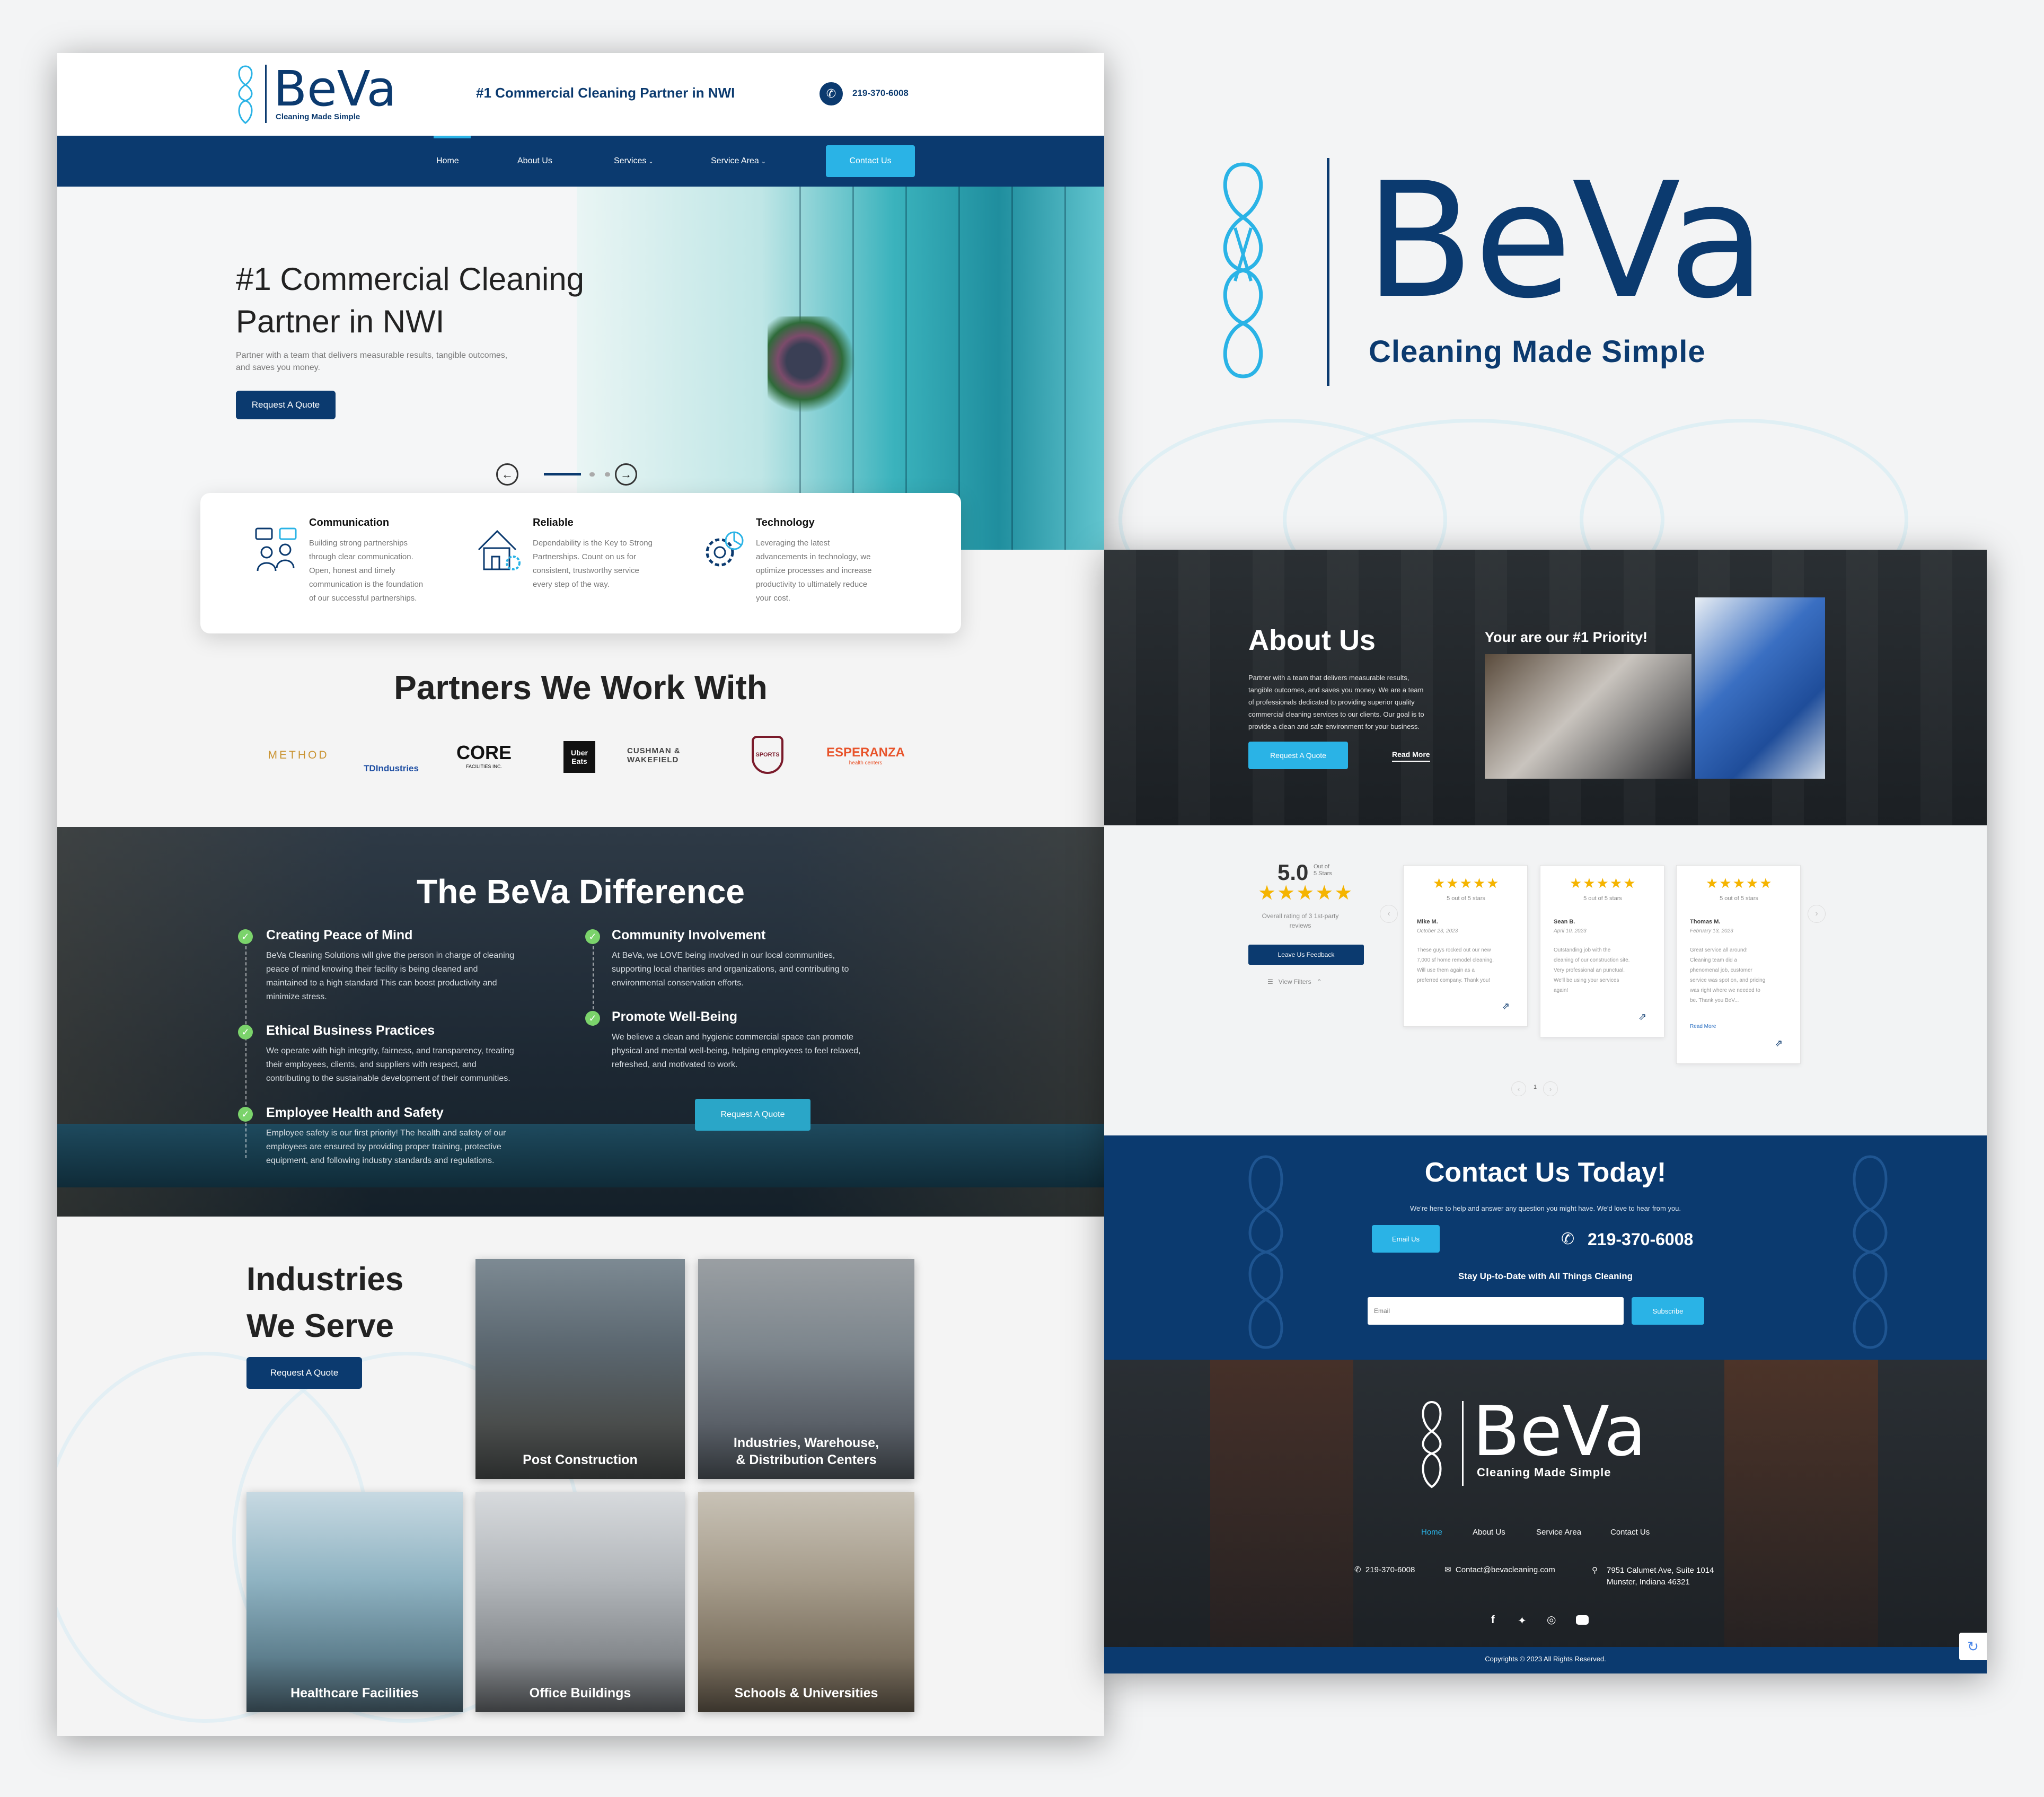 The width and height of the screenshot is (2044, 1797). I want to click on address-line: Munster, Indiana 46321, so click(1648, 1582).